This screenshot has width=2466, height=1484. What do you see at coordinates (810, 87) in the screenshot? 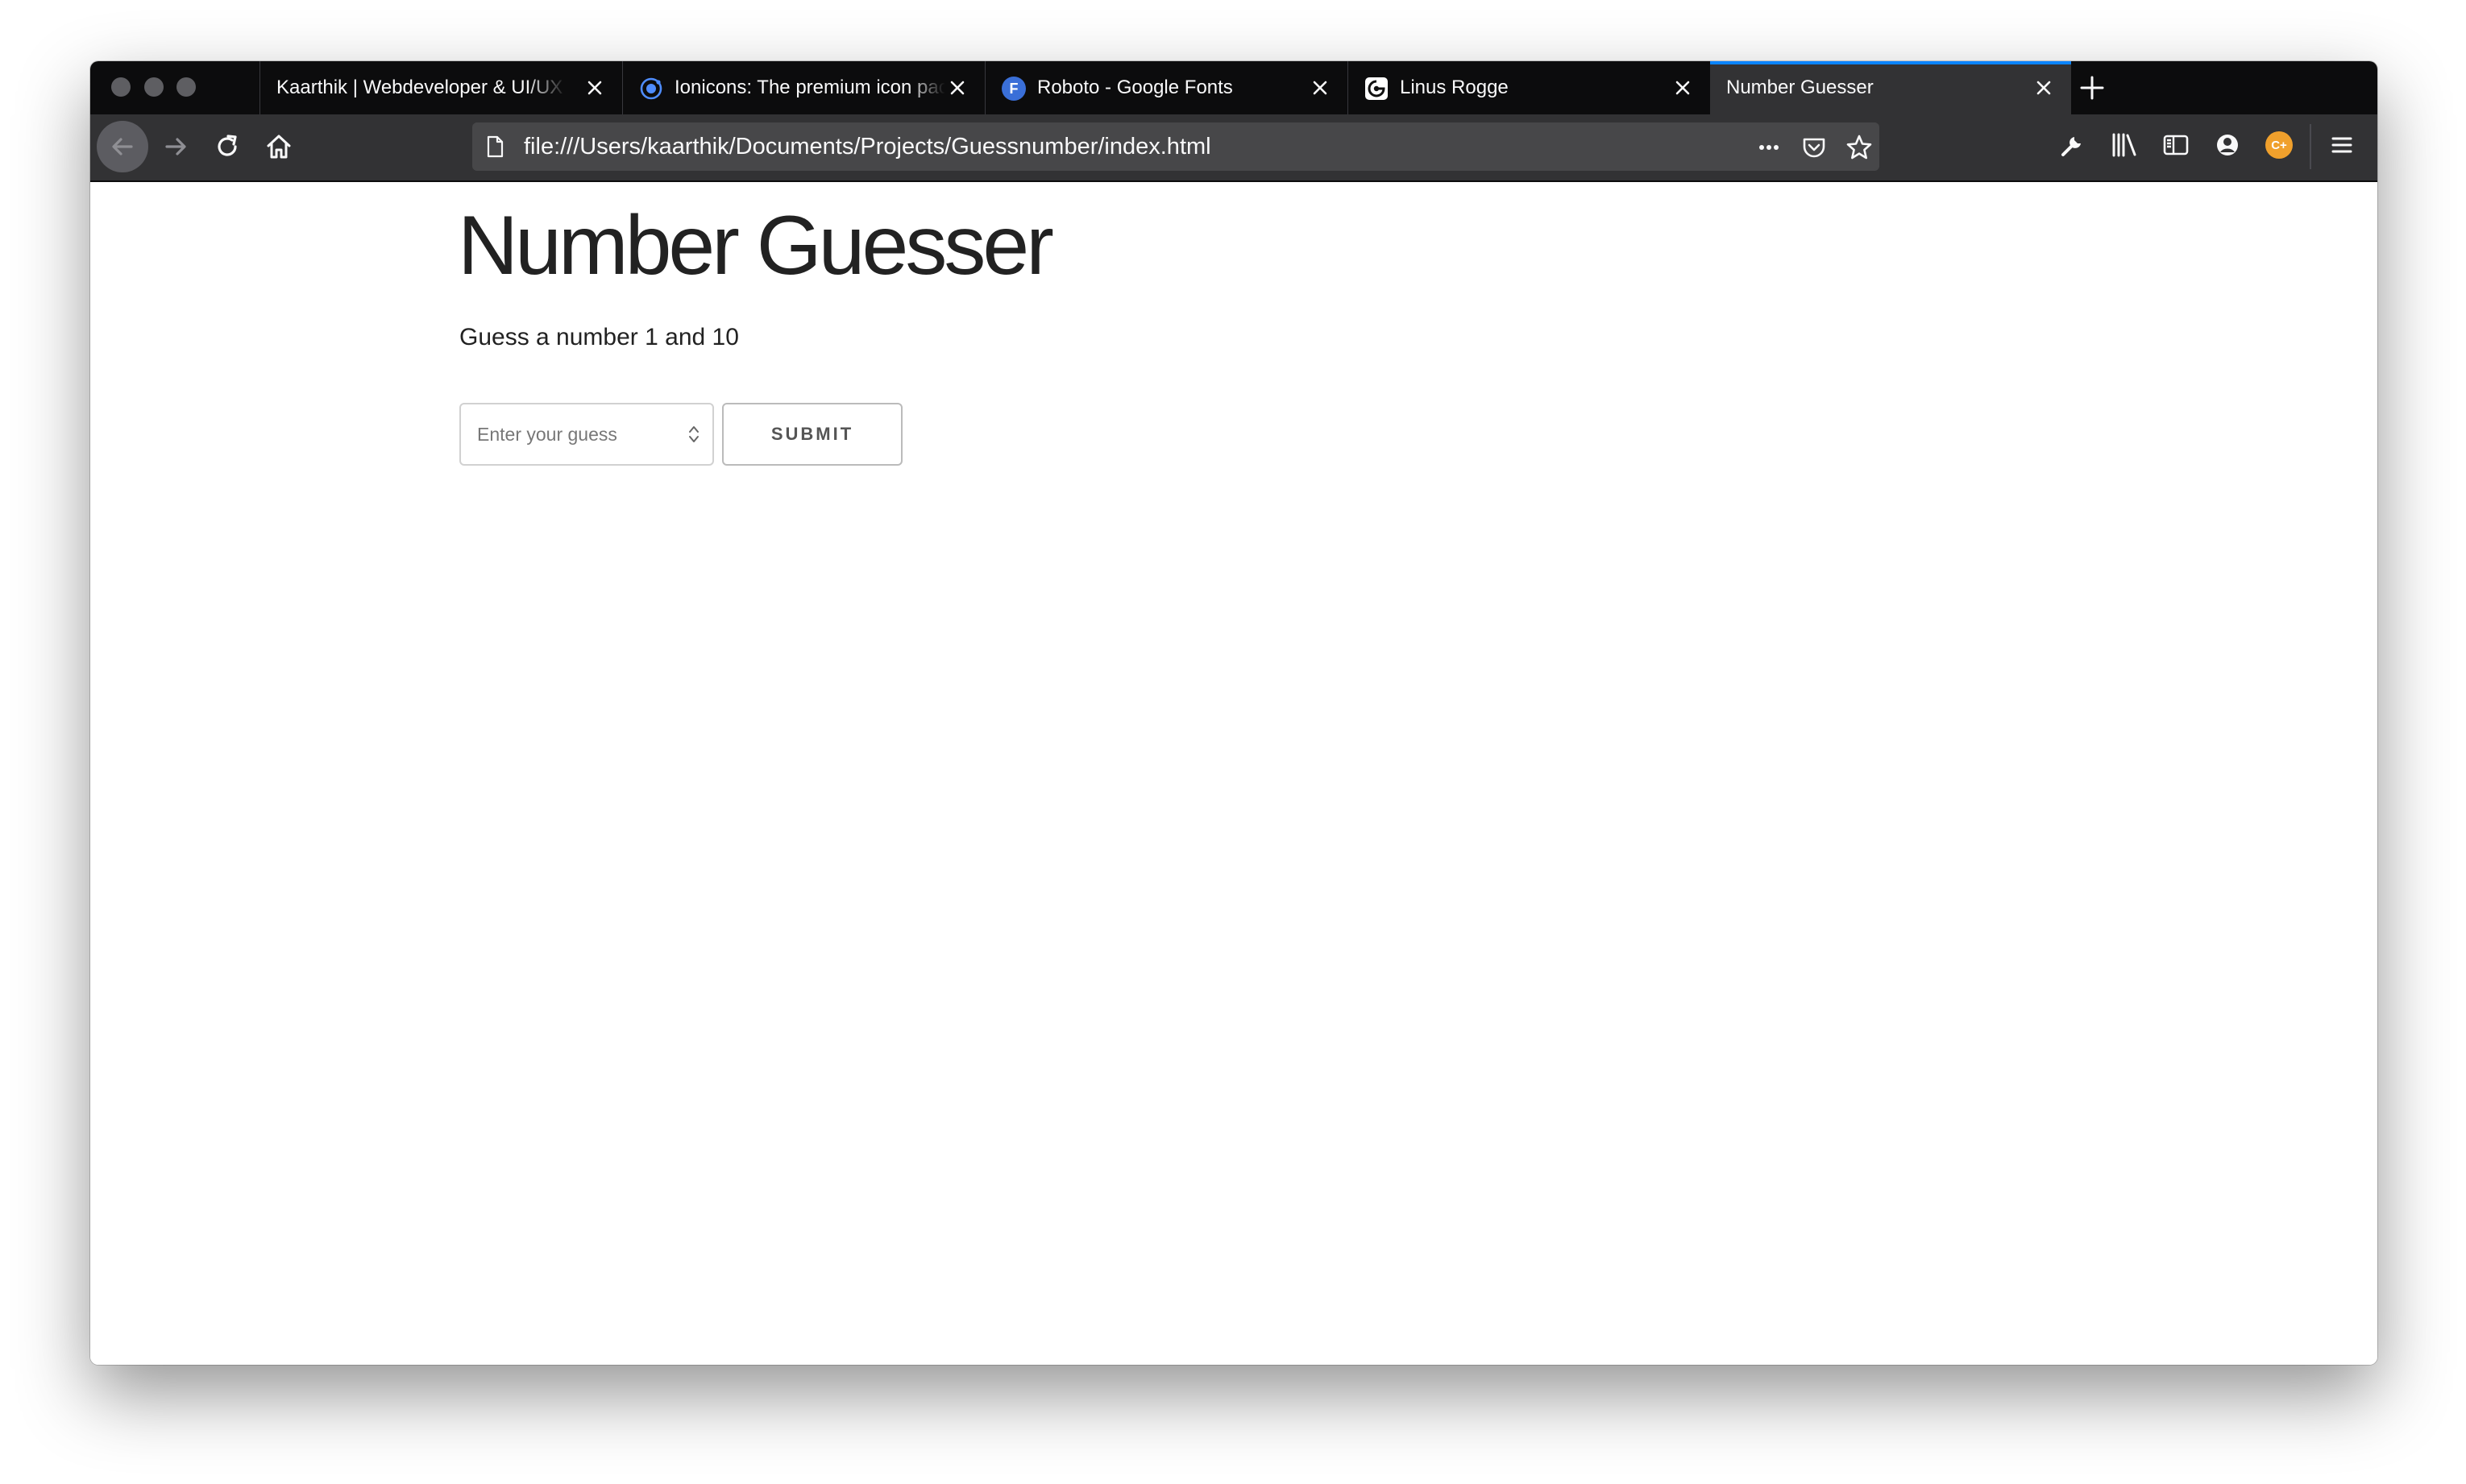
I see `tab-title: Ionicons: The premium icon pack` at bounding box center [810, 87].